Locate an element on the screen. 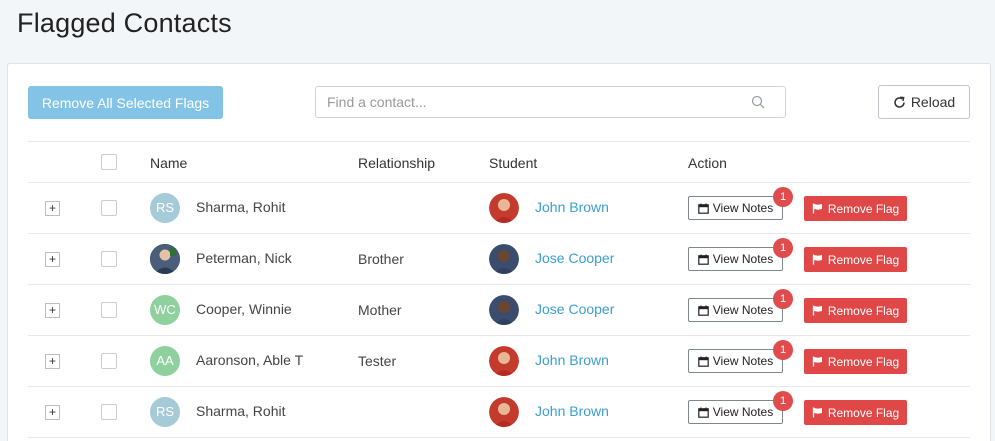  contact-photo-icon is located at coordinates (165, 259).